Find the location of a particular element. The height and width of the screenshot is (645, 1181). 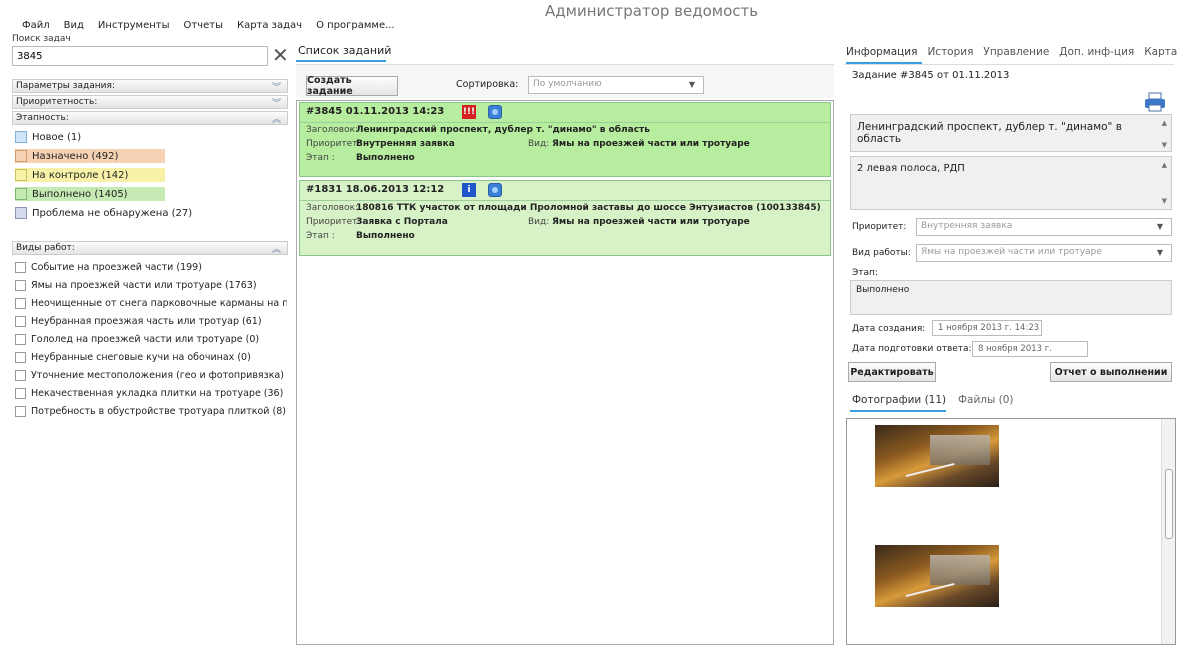

gallery-scrollbar is located at coordinates (1168, 531).